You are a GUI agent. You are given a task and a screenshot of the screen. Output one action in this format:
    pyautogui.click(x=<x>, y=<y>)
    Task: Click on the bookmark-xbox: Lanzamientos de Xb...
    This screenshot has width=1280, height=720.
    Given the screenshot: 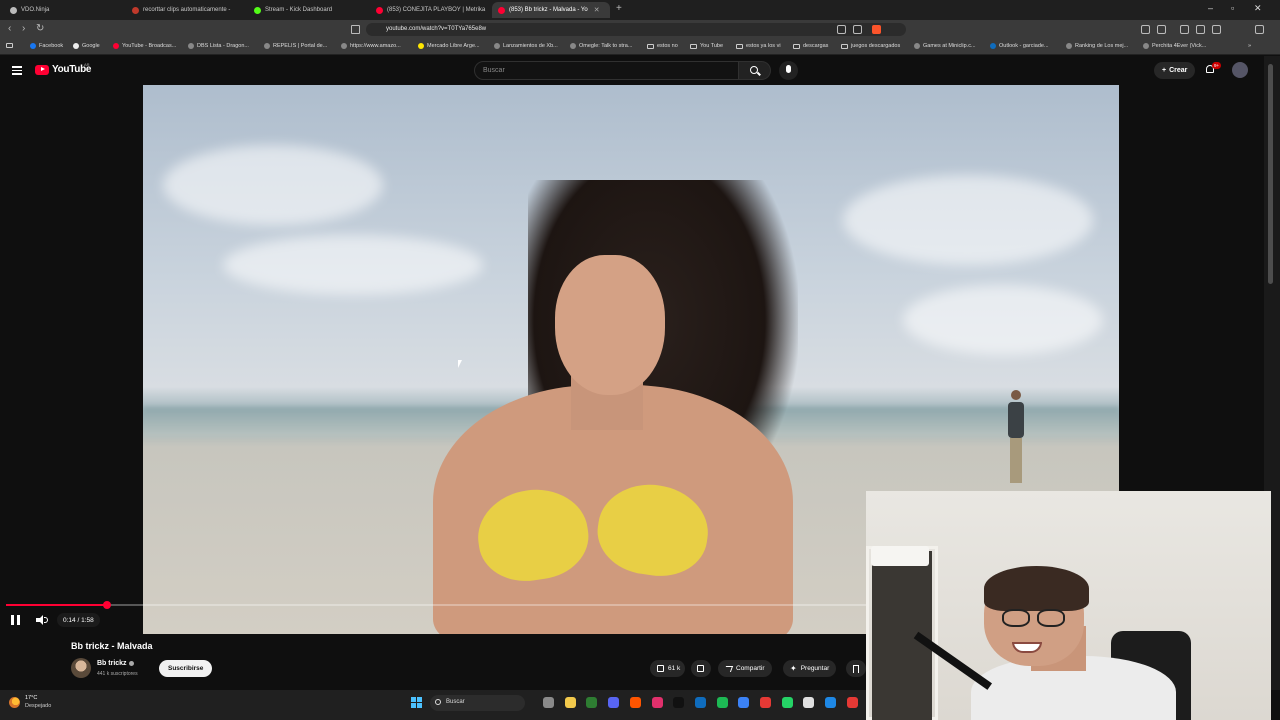 What is the action you would take?
    pyautogui.click(x=526, y=46)
    